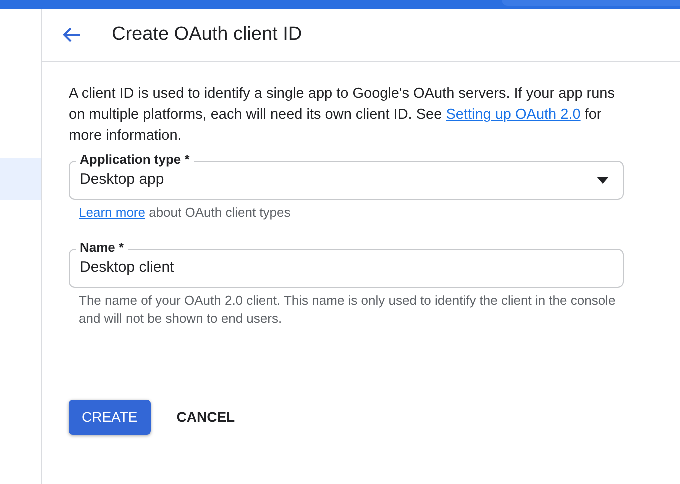  What do you see at coordinates (112, 212) in the screenshot?
I see `learn-more-link: Learn more` at bounding box center [112, 212].